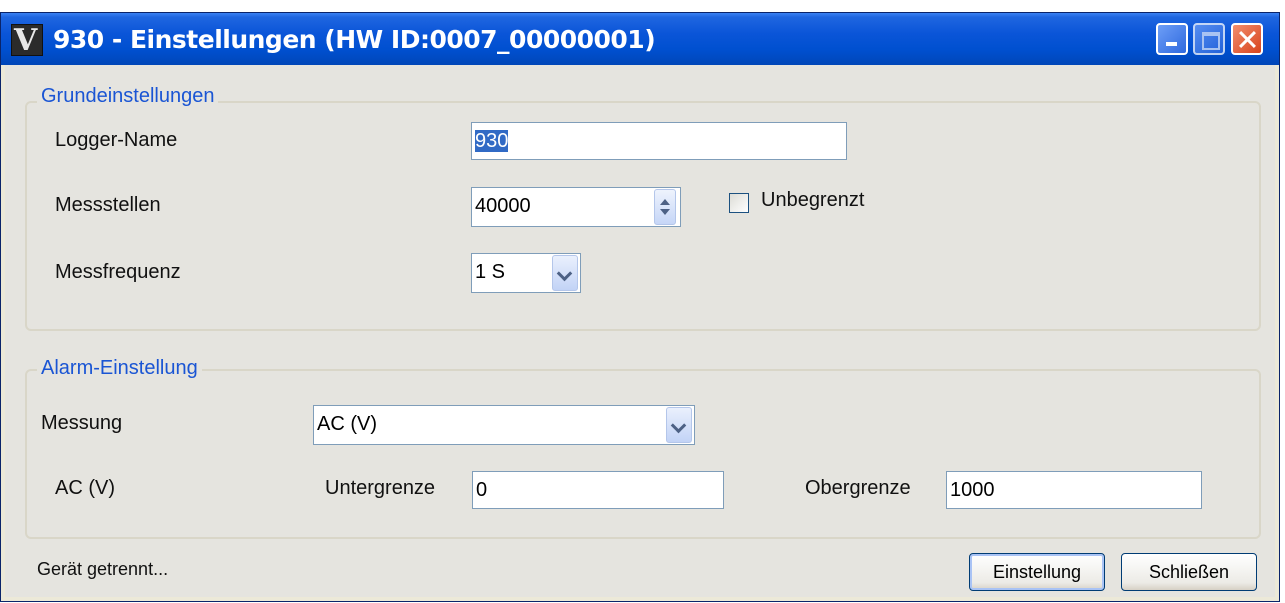 The width and height of the screenshot is (1285, 603). What do you see at coordinates (679, 425) in the screenshot?
I see `measurement-dropdown-icon` at bounding box center [679, 425].